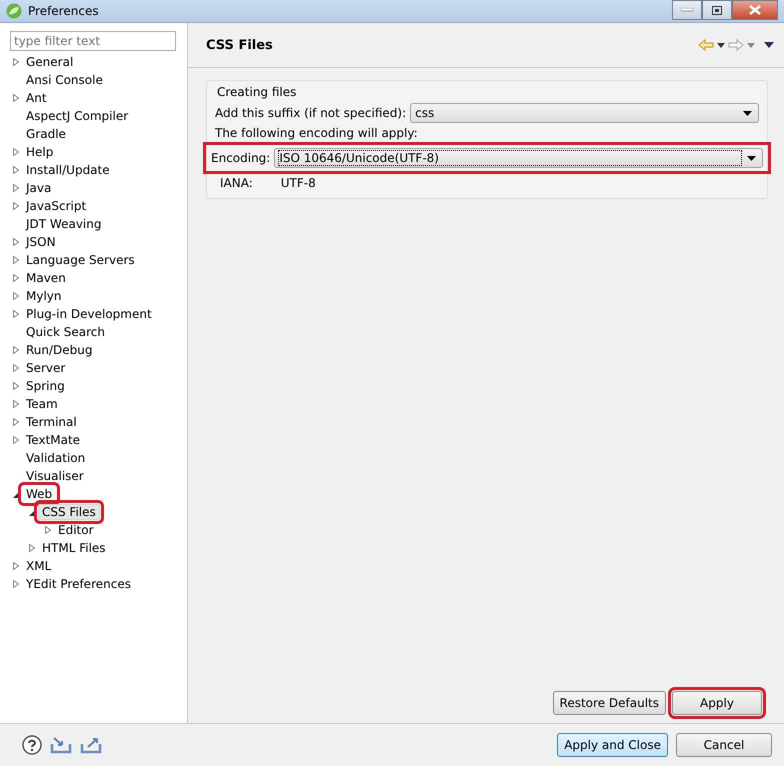 This screenshot has height=766, width=784. What do you see at coordinates (74, 548) in the screenshot?
I see `tree-item: HTML Files` at bounding box center [74, 548].